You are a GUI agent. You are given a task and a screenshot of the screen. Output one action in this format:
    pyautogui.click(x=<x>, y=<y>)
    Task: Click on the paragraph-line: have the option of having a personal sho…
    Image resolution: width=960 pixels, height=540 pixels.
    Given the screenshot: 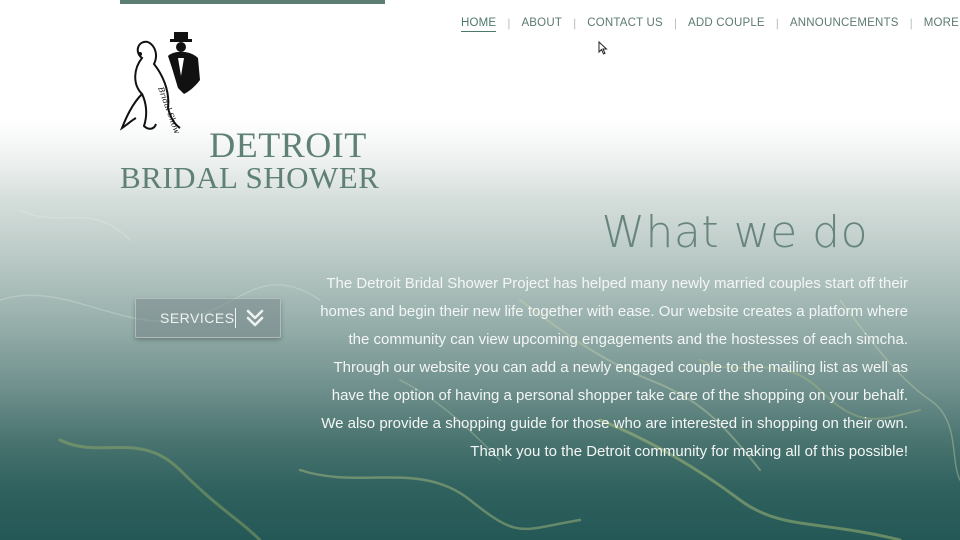 What is the action you would take?
    pyautogui.click(x=619, y=395)
    